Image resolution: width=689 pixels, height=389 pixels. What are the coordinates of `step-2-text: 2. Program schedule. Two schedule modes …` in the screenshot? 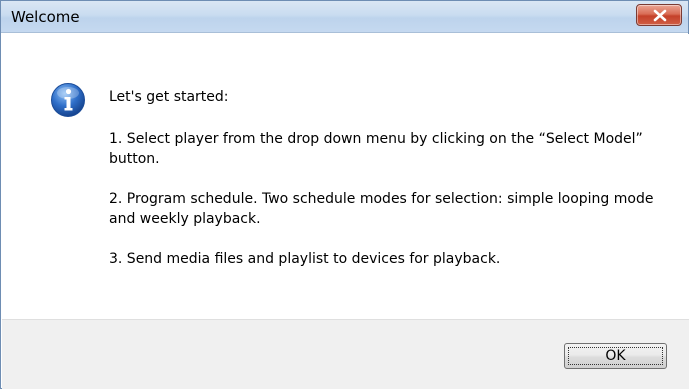 It's located at (381, 209).